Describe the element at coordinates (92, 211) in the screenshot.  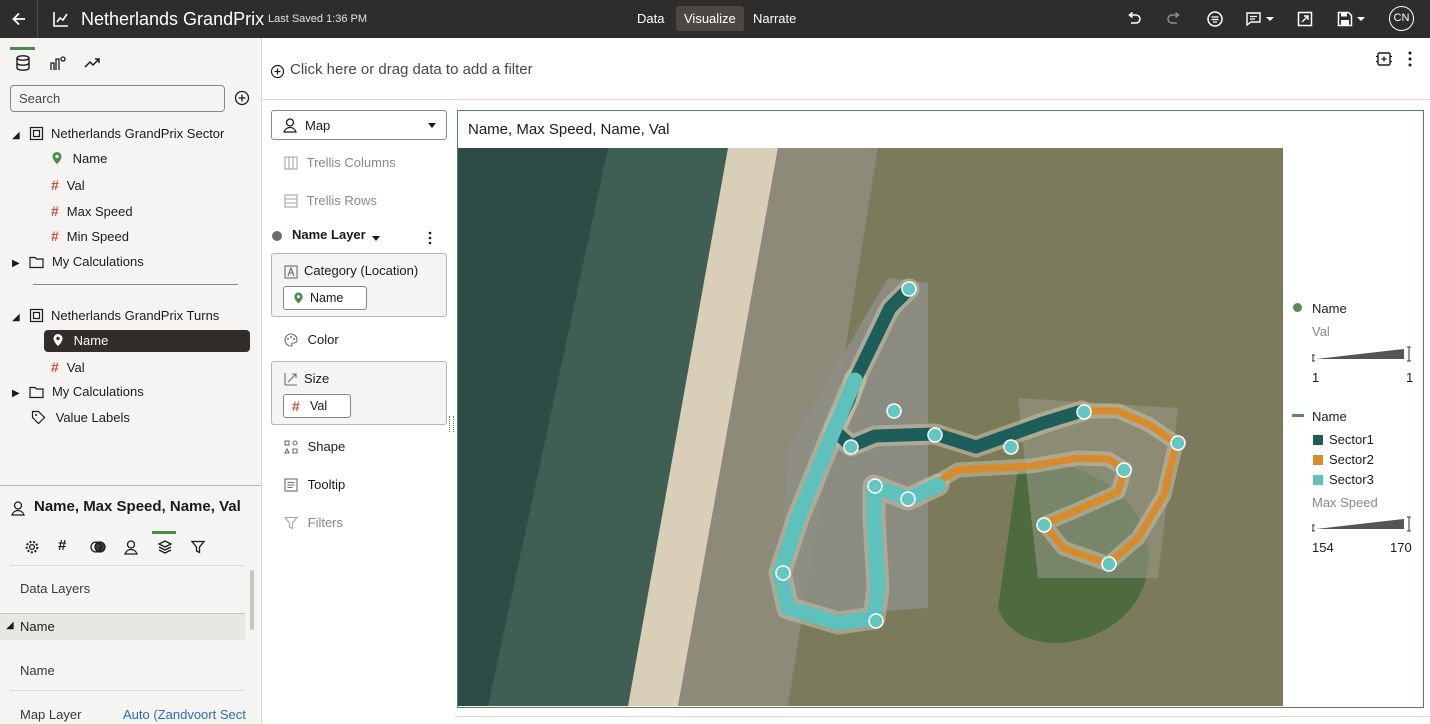
I see `column-max-speed: # Max Speed` at that location.